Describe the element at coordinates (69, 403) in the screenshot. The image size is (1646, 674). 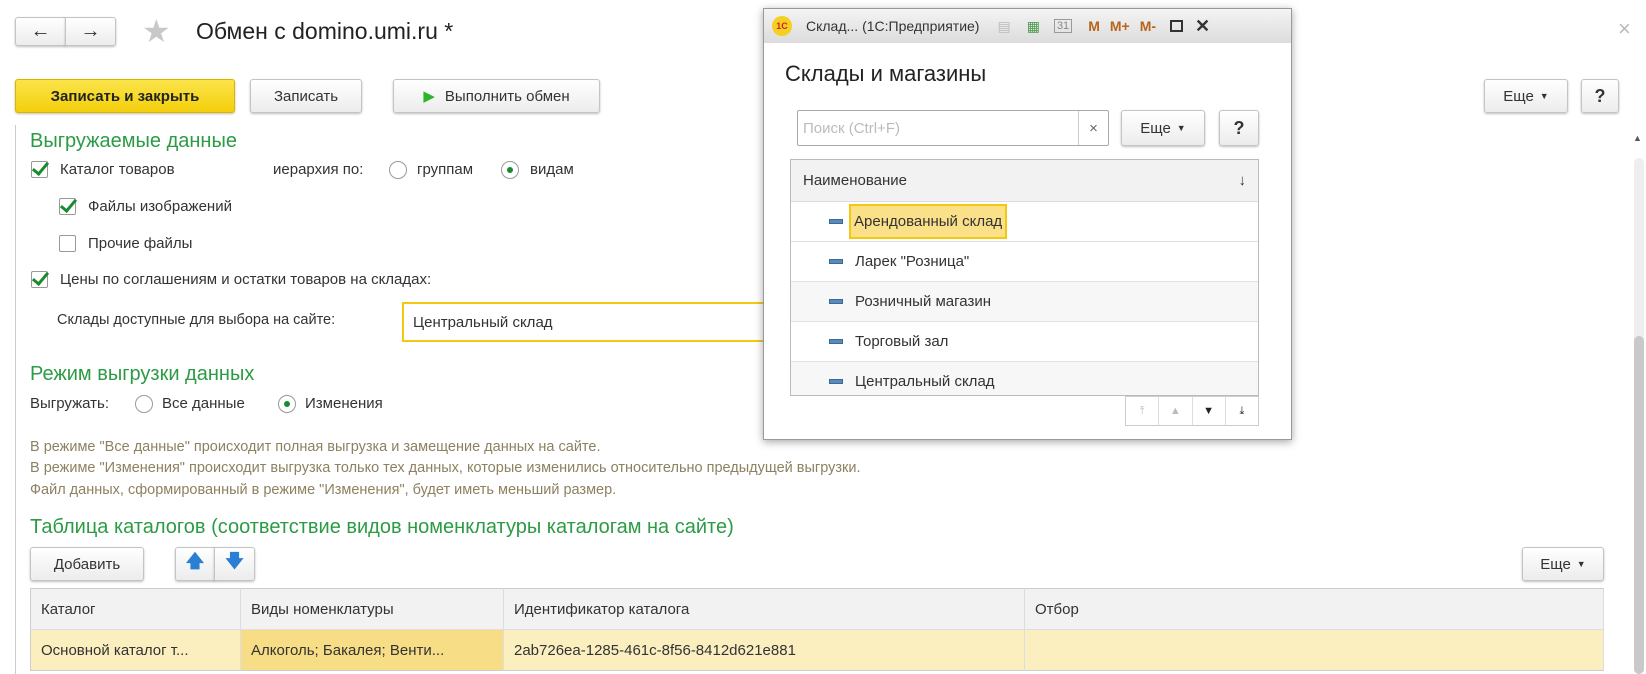
I see `mode-label: Выгружать:` at that location.